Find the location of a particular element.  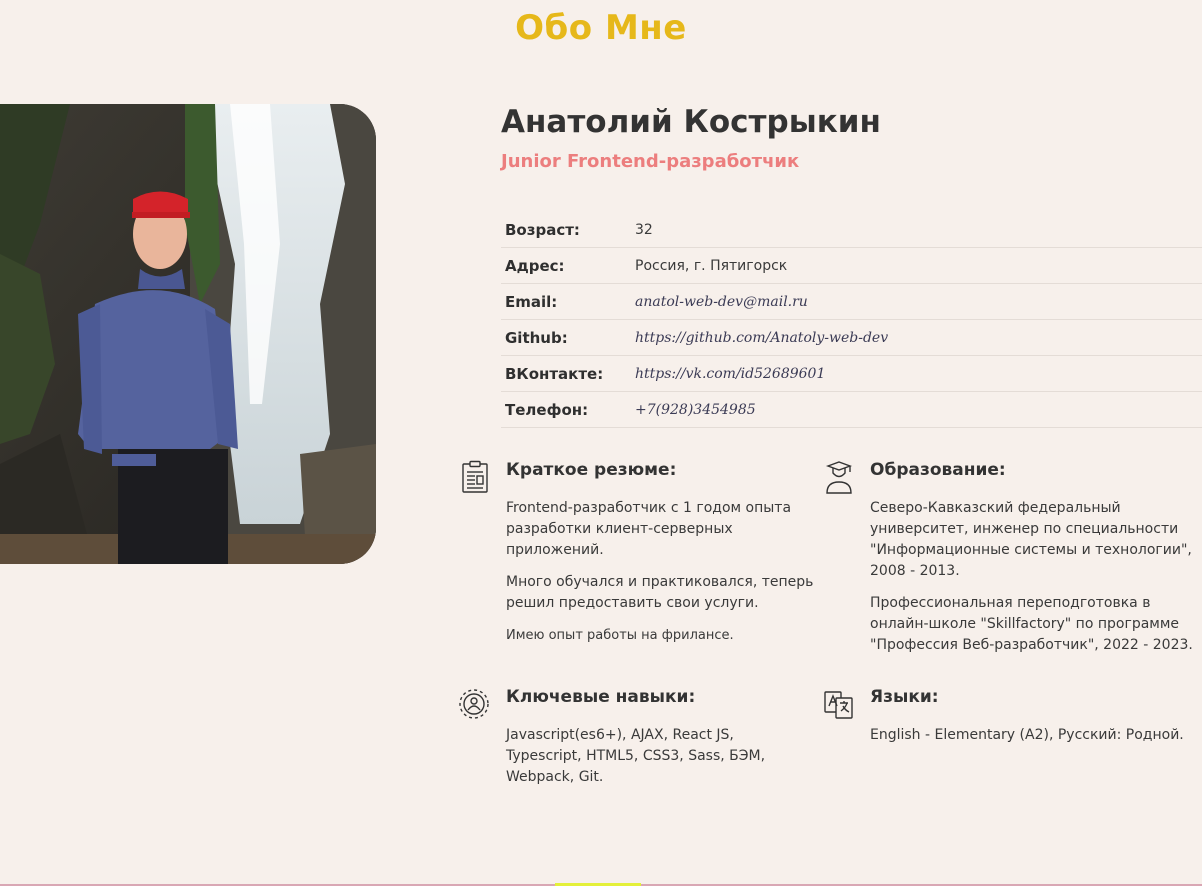

github-link: https://github.com/Anatoly-web-dev is located at coordinates (916, 337).